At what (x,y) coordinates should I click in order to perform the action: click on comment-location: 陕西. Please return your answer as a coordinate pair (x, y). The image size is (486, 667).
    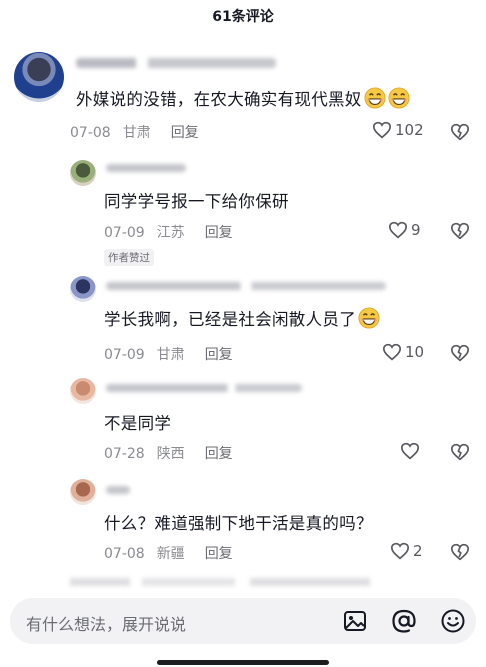
    Looking at the image, I should click on (170, 454).